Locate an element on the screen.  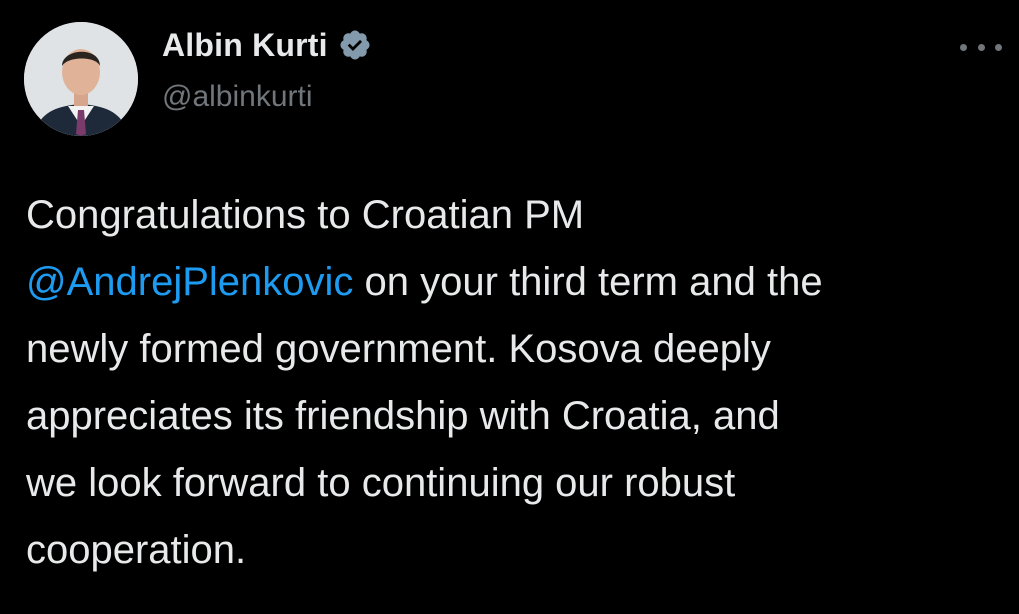
tweet-line: we look forward to continuing our robust is located at coordinates (381, 483).